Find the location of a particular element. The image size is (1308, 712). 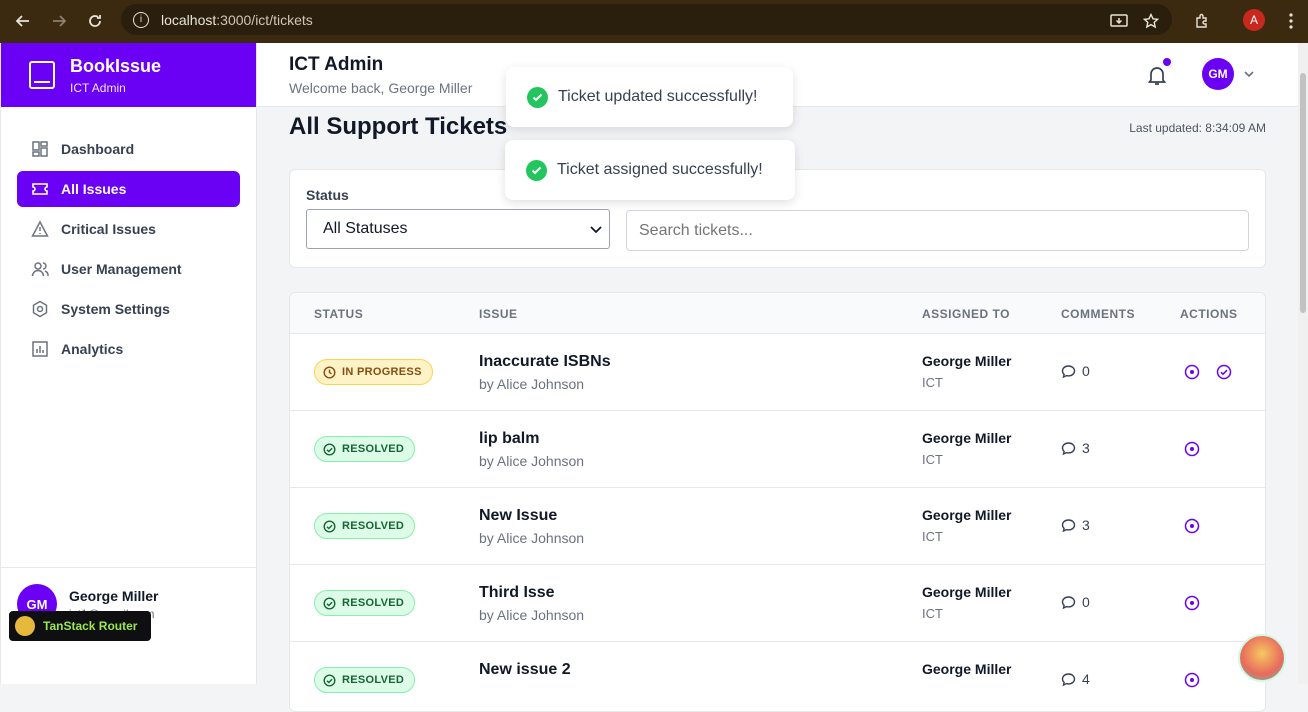

issue-title: New Issue is located at coordinates (518, 516).